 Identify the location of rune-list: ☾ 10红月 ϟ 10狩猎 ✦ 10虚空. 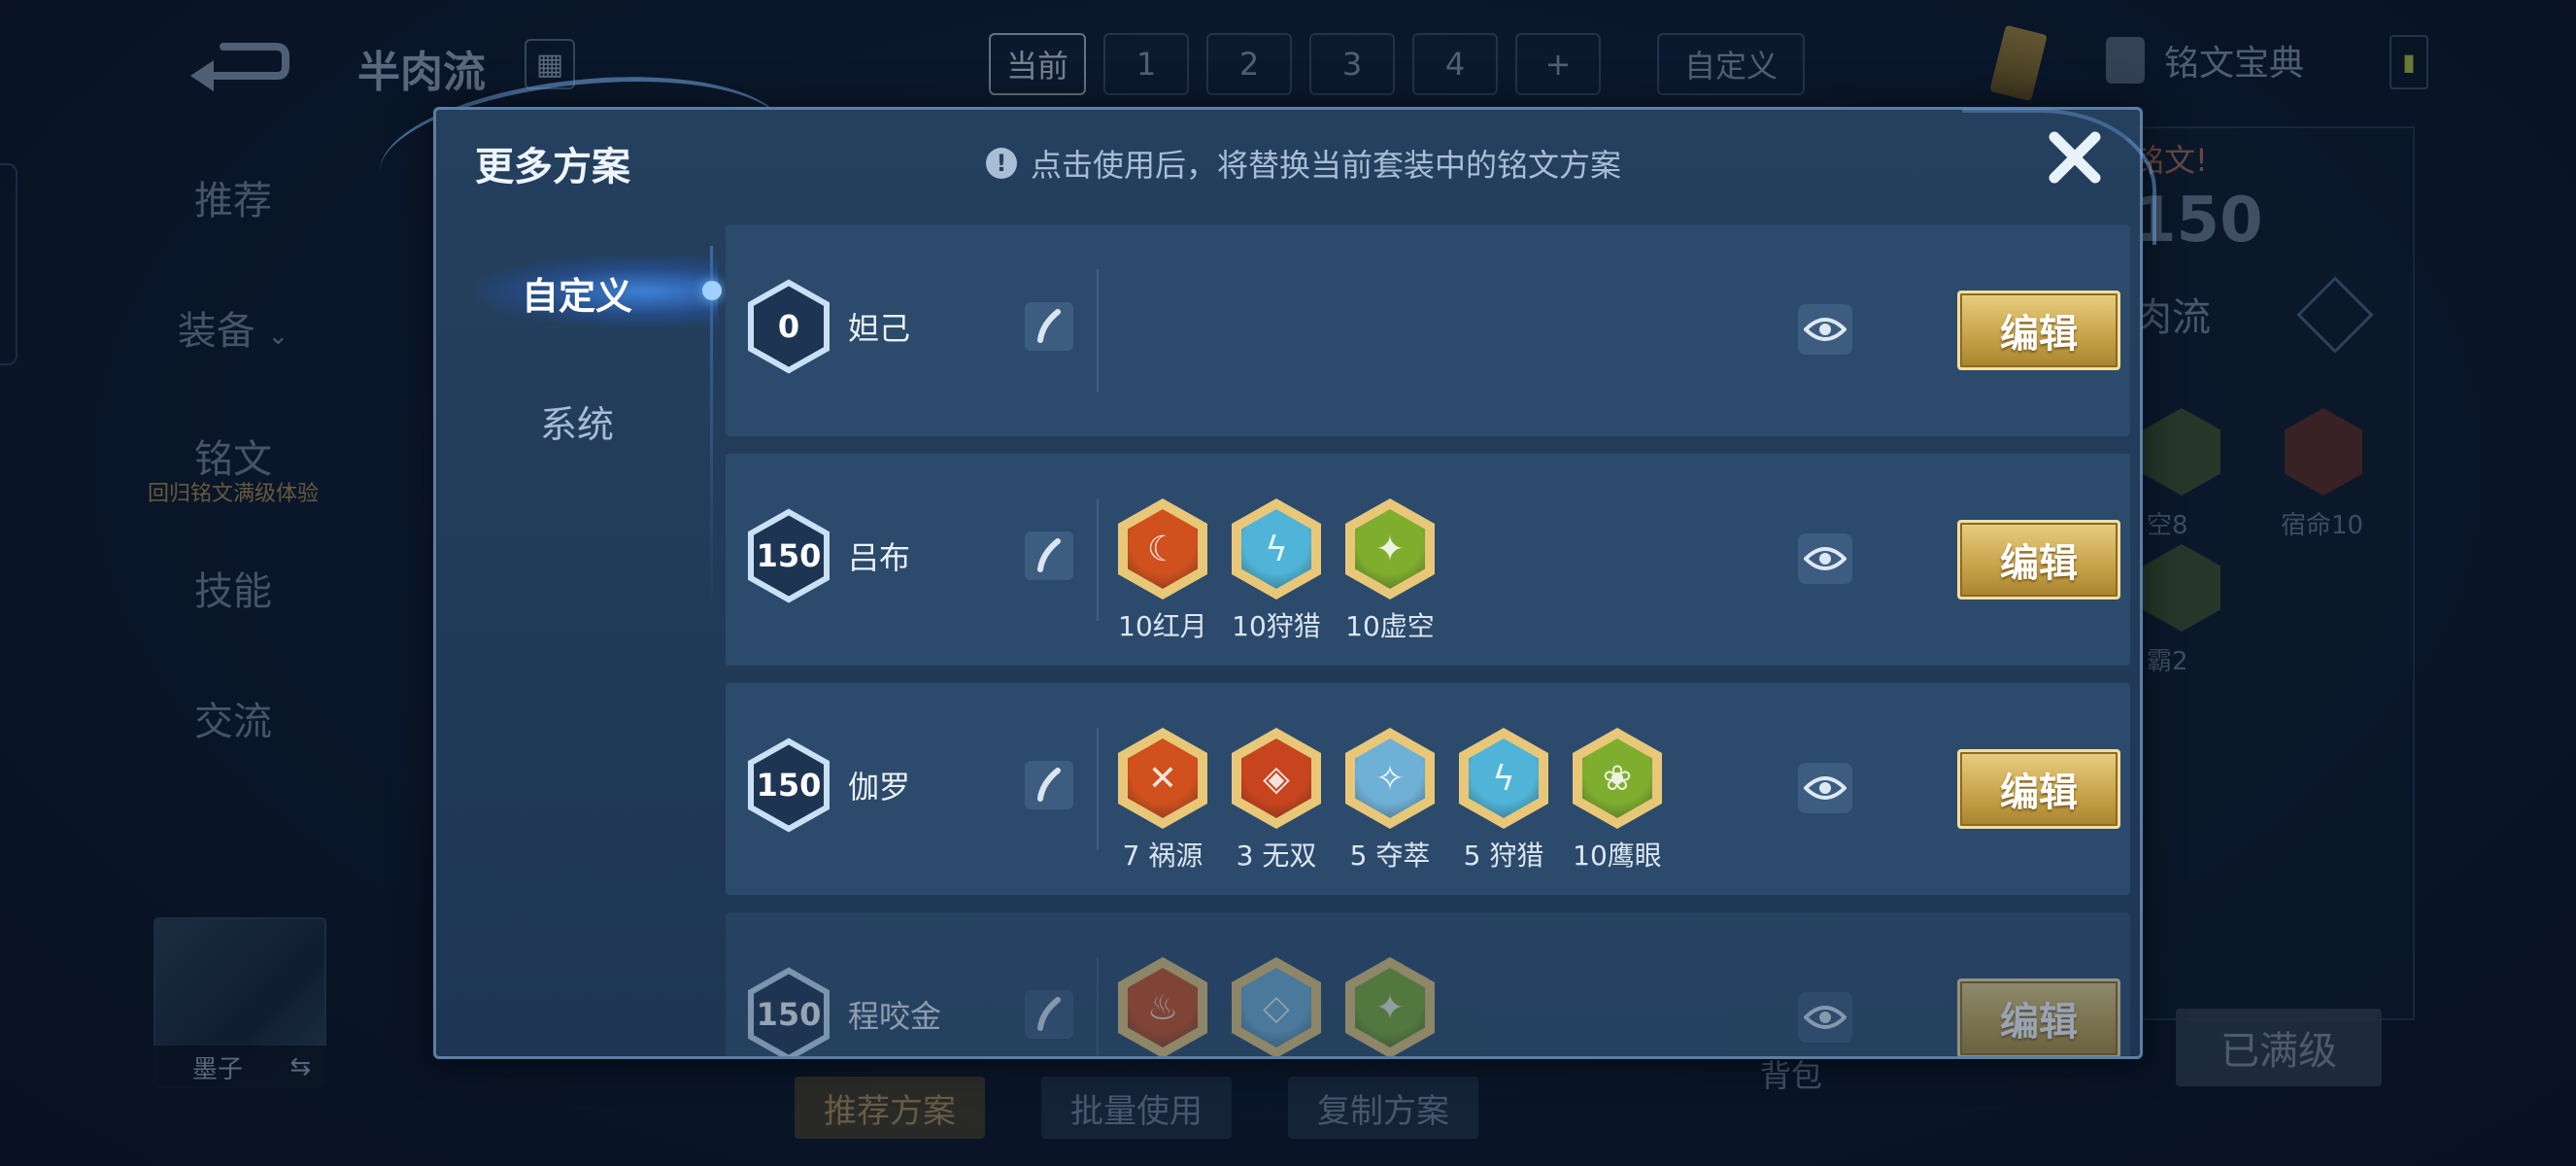
(1276, 571).